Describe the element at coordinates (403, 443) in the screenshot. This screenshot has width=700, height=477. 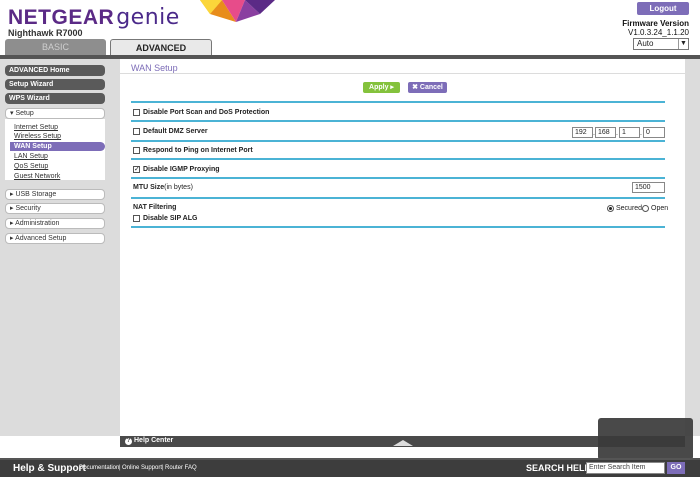
I see `expand-arrow-icon` at that location.